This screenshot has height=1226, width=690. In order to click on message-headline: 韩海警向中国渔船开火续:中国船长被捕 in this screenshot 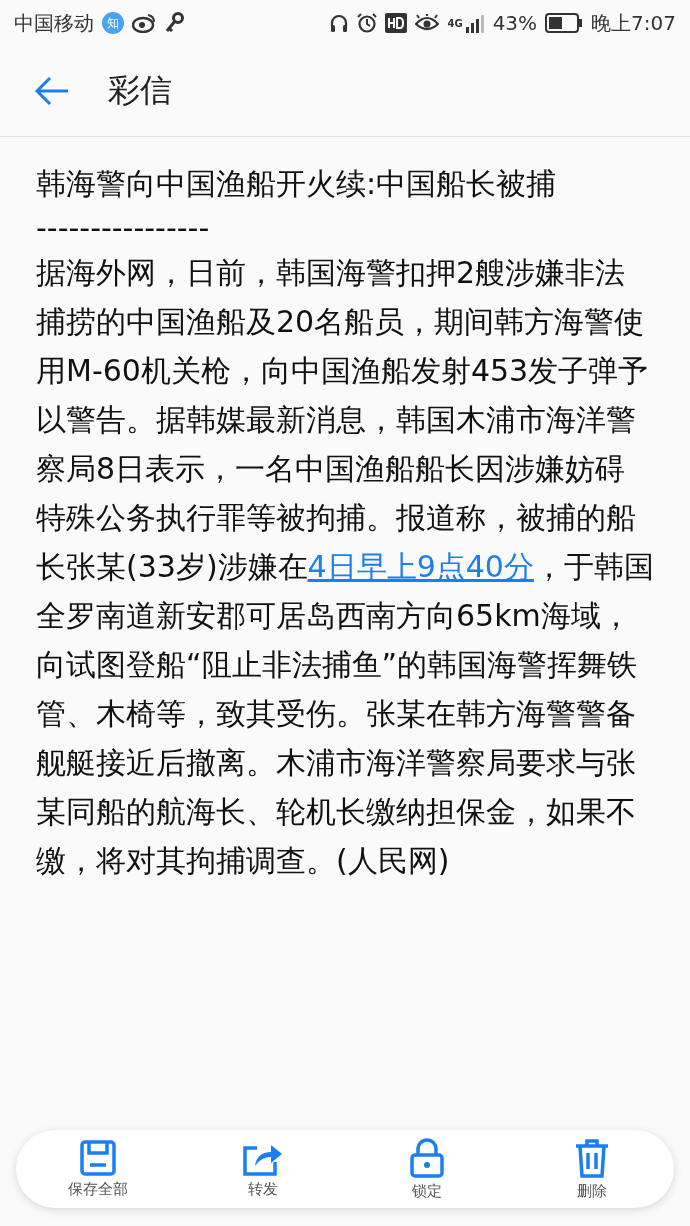, I will do `click(297, 184)`.